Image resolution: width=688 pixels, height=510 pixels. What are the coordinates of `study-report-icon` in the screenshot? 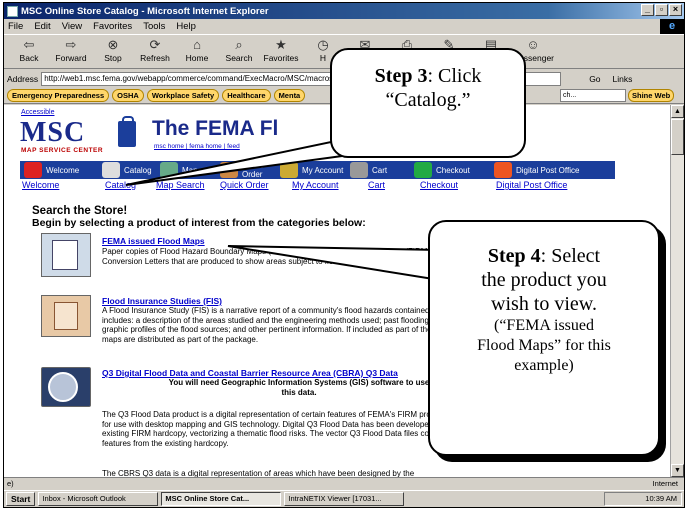 It's located at (66, 316).